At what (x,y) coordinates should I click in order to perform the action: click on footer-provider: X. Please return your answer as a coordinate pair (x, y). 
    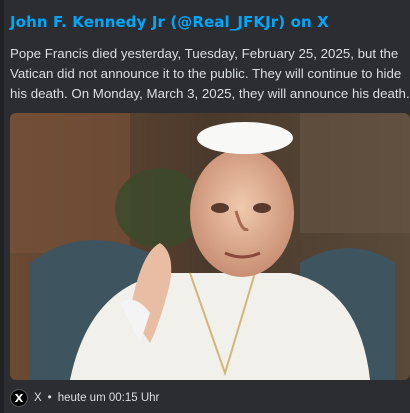
    Looking at the image, I should click on (38, 398).